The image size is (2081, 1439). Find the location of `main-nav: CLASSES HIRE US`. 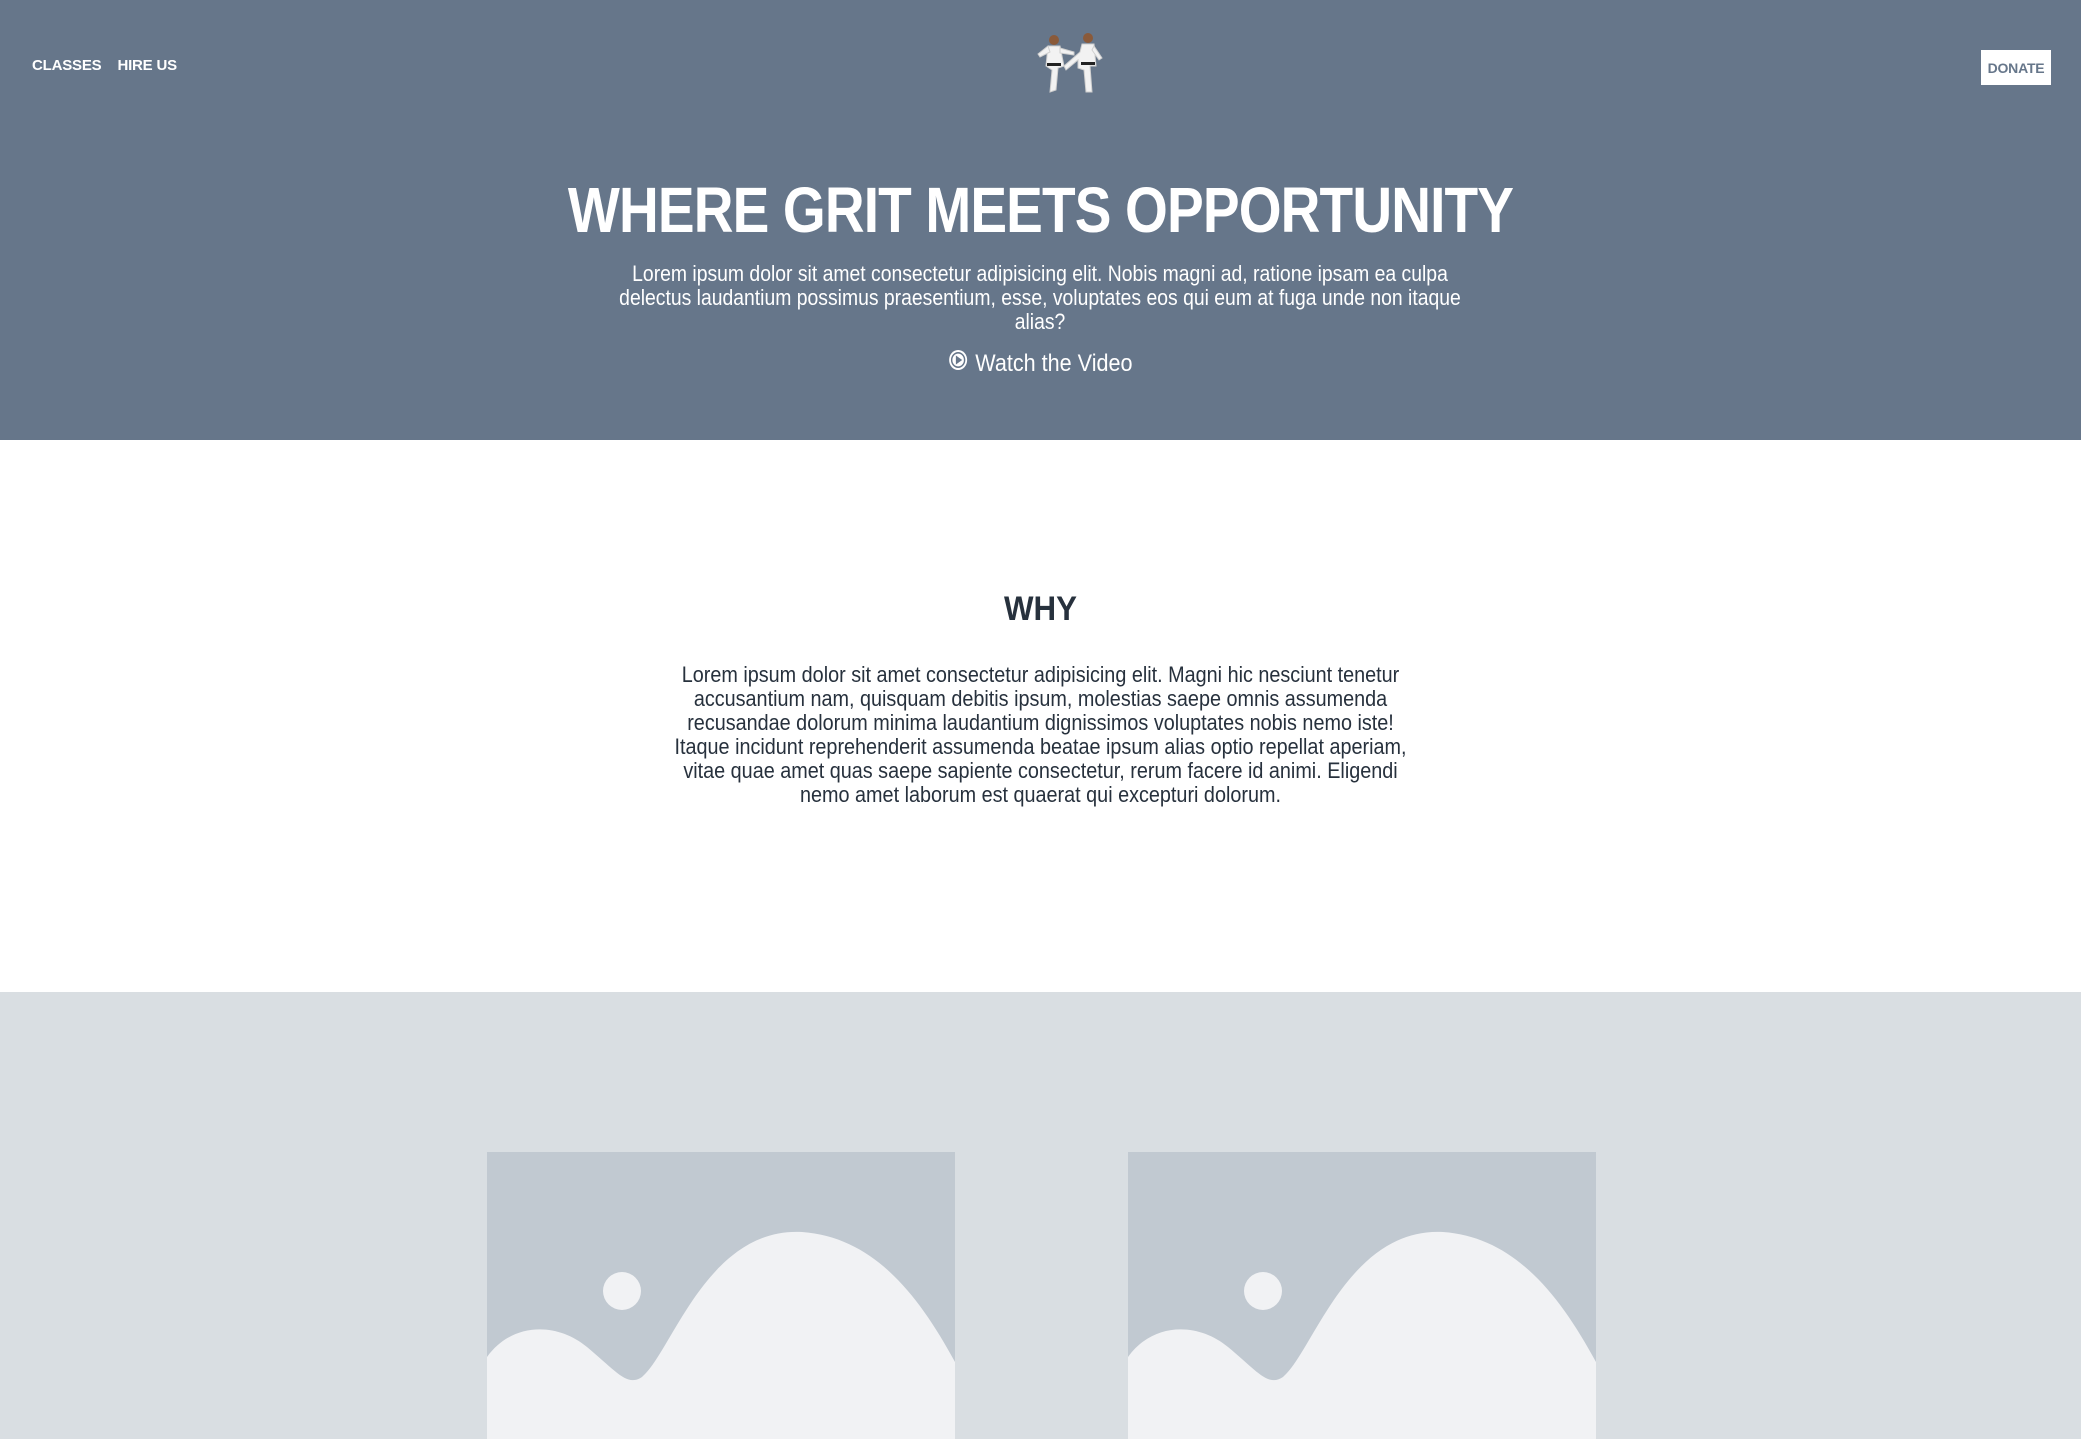

main-nav: CLASSES HIRE US is located at coordinates (104, 65).